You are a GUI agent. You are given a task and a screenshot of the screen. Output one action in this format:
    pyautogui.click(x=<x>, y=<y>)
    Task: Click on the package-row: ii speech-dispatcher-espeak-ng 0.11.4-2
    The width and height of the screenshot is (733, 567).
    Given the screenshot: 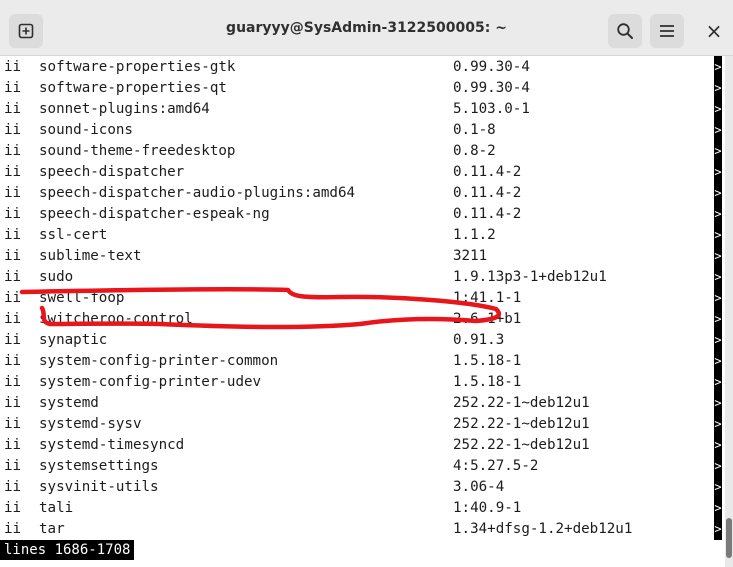 What is the action you would take?
    pyautogui.click(x=356, y=214)
    